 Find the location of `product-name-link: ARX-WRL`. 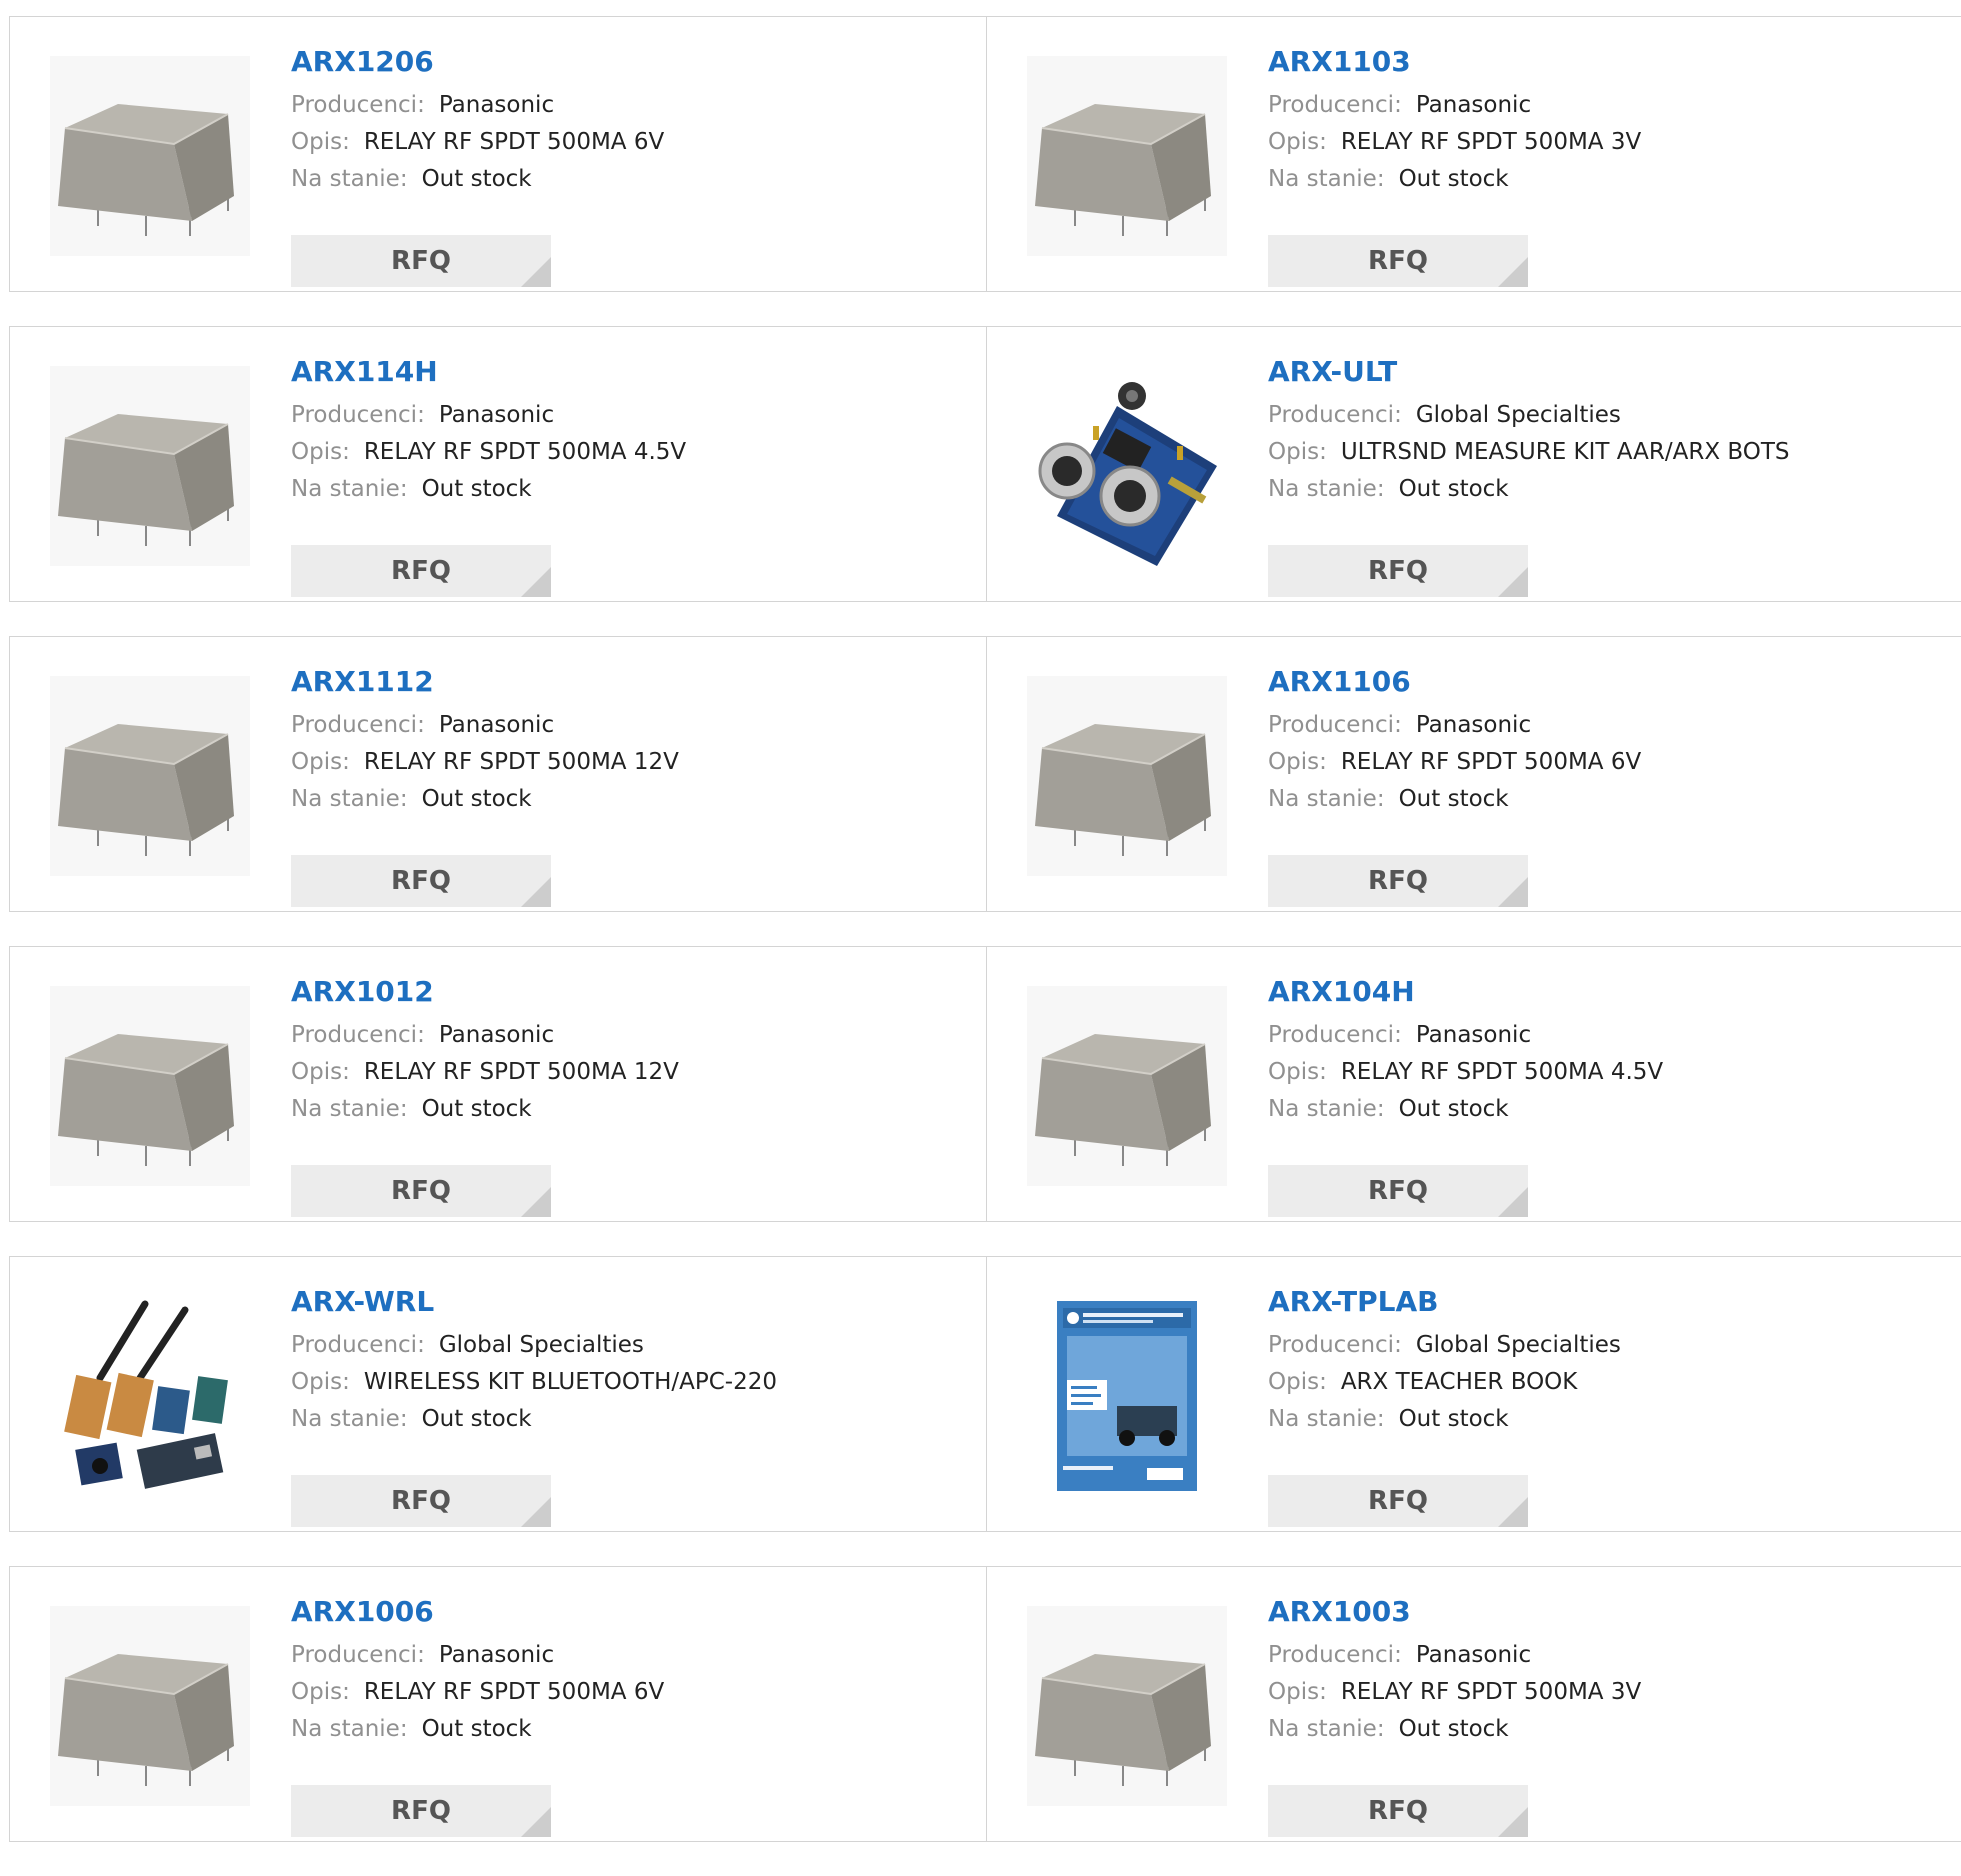

product-name-link: ARX-WRL is located at coordinates (621, 1306).